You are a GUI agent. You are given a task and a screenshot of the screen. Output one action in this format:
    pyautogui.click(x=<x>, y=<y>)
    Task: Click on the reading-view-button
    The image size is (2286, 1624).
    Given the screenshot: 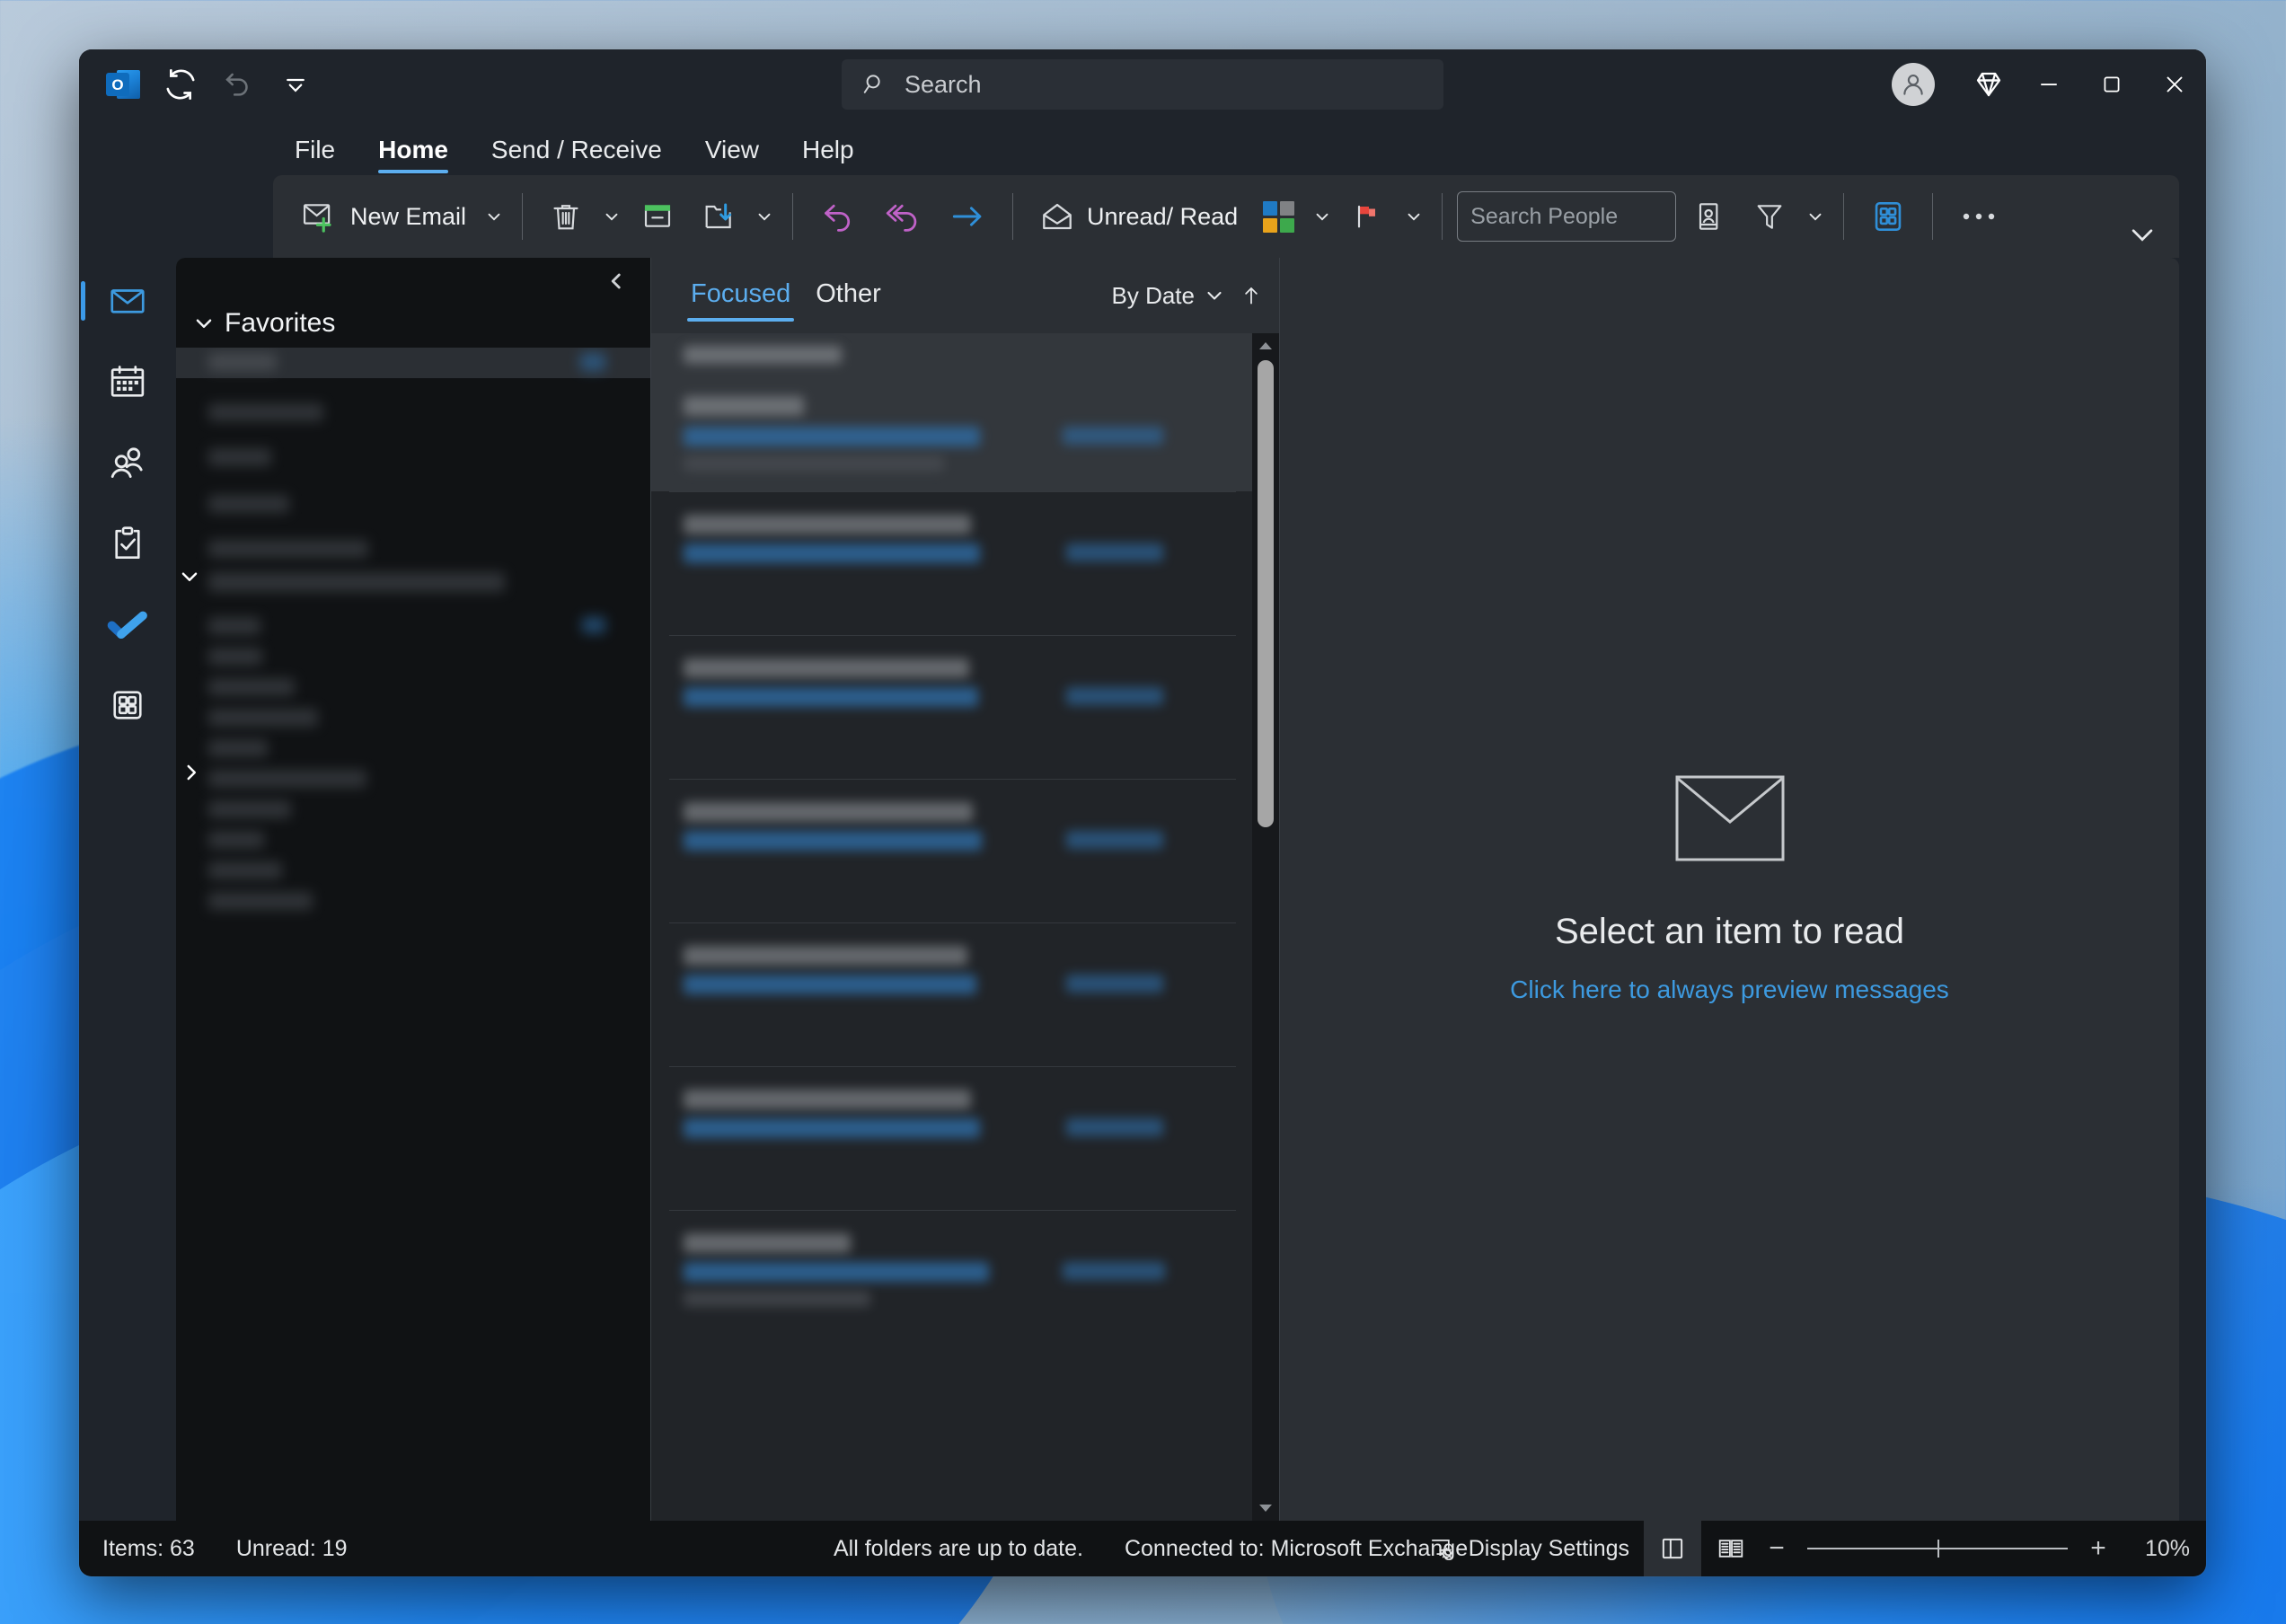 What is the action you would take?
    pyautogui.click(x=1731, y=1548)
    